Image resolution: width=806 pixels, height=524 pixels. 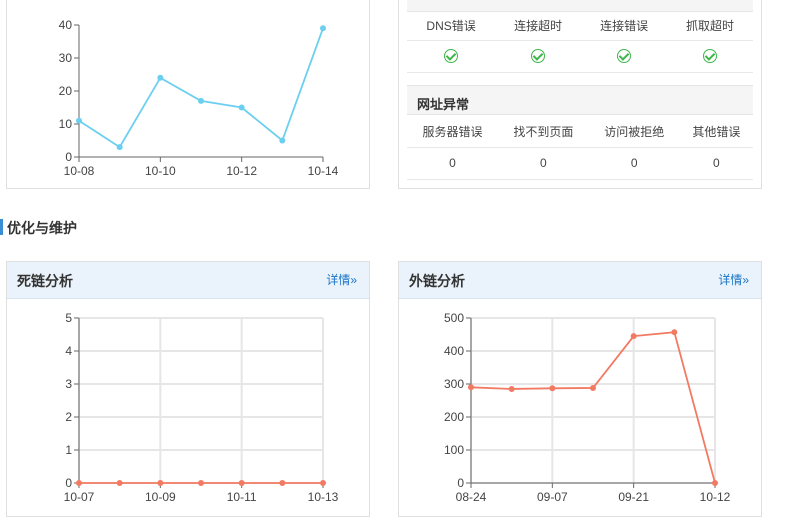 What do you see at coordinates (634, 163) in the screenshot?
I see `url-error-value-denied: 0` at bounding box center [634, 163].